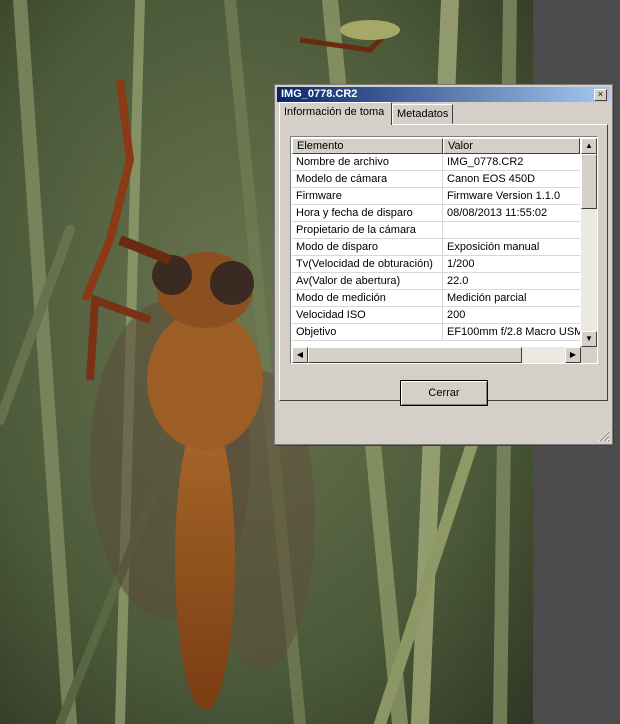 This screenshot has width=620, height=724. I want to click on row-element: Nombre de archivo, so click(367, 162).